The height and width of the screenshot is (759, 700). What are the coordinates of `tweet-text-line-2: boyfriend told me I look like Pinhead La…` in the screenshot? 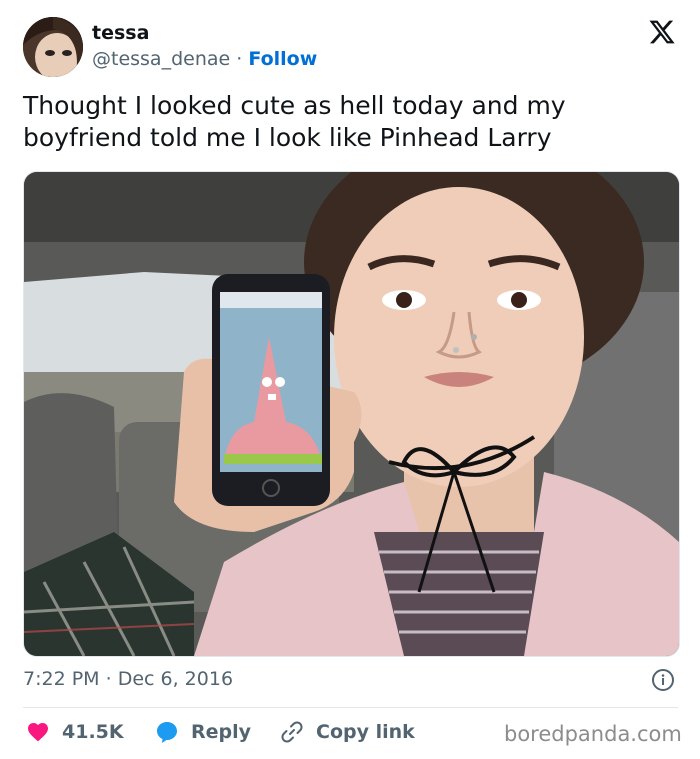 It's located at (287, 137).